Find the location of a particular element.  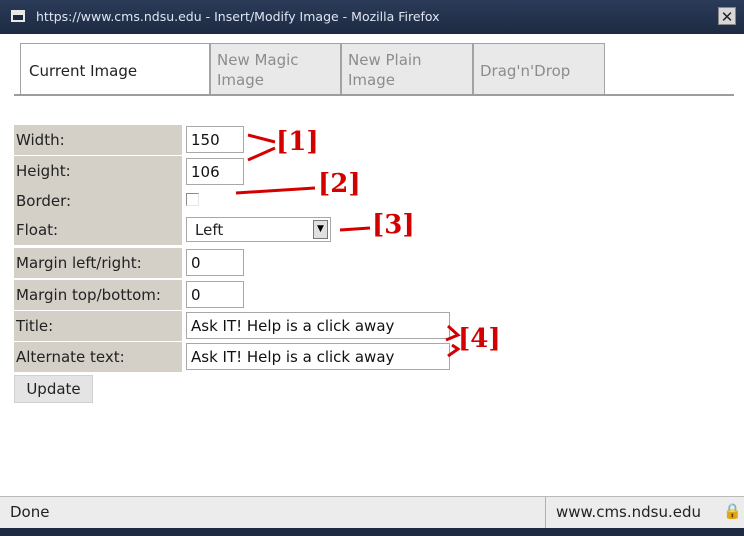

status-bar: Done www.cms.ndsu.edu 🔒 is located at coordinates (372, 512).